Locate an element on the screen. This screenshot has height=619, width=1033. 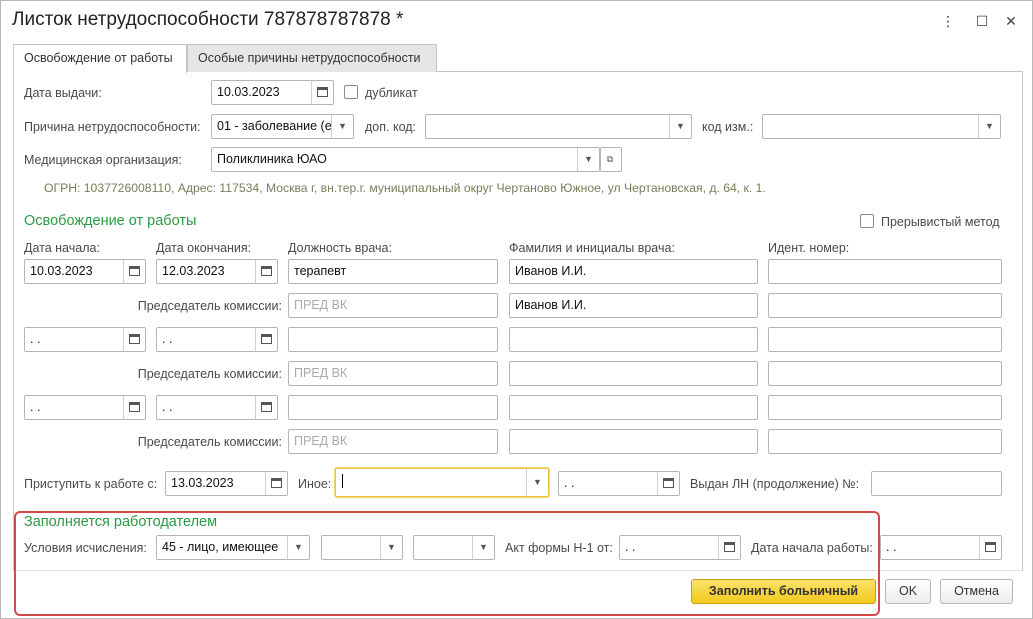
period1-doctor-field: Иванов И.И. is located at coordinates (633, 271).